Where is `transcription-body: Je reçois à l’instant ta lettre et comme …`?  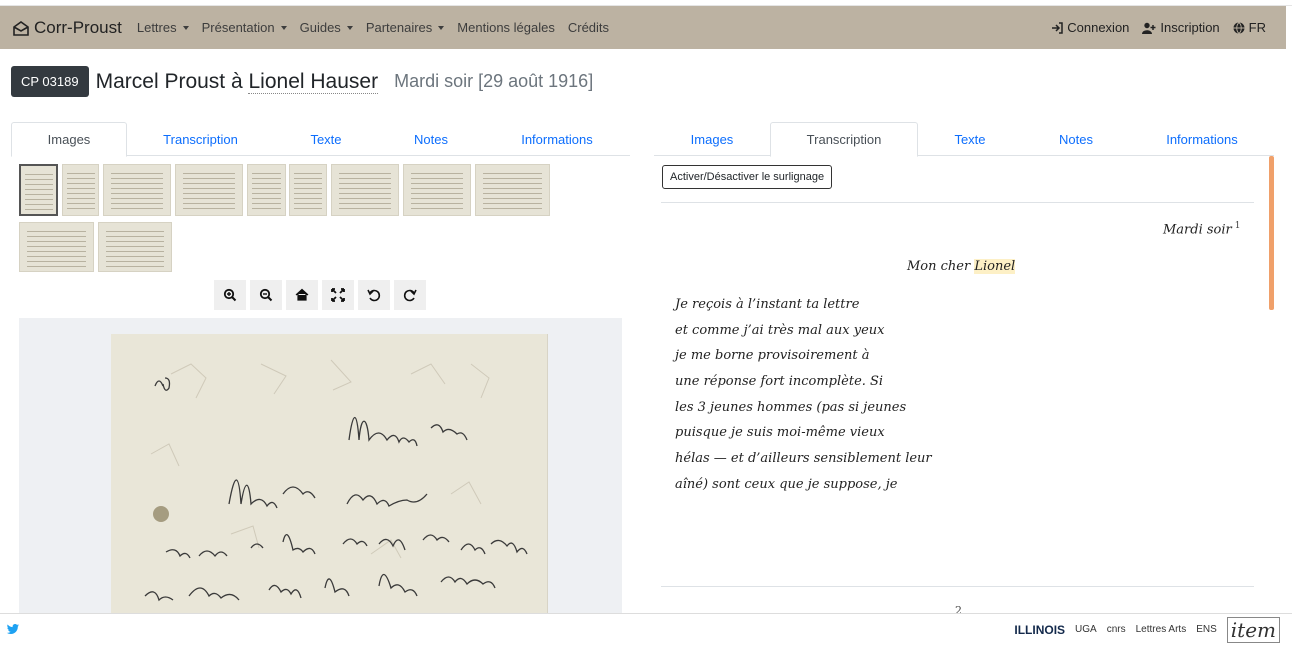 transcription-body: Je reçois à l’instant ta lettre et comme … is located at coordinates (803, 398).